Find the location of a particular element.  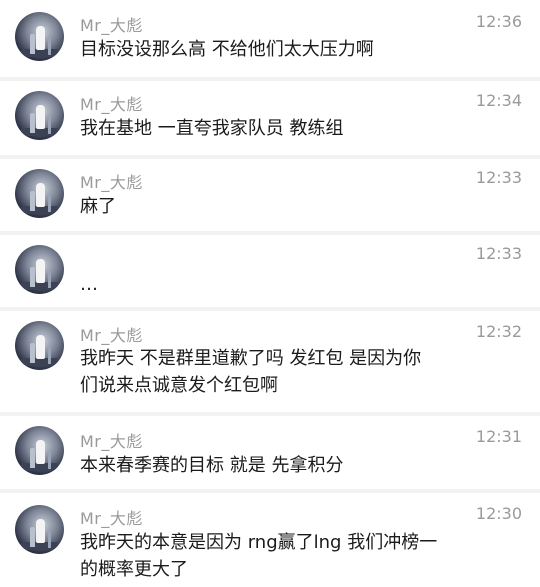

message-text: 麻了 is located at coordinates (98, 206).